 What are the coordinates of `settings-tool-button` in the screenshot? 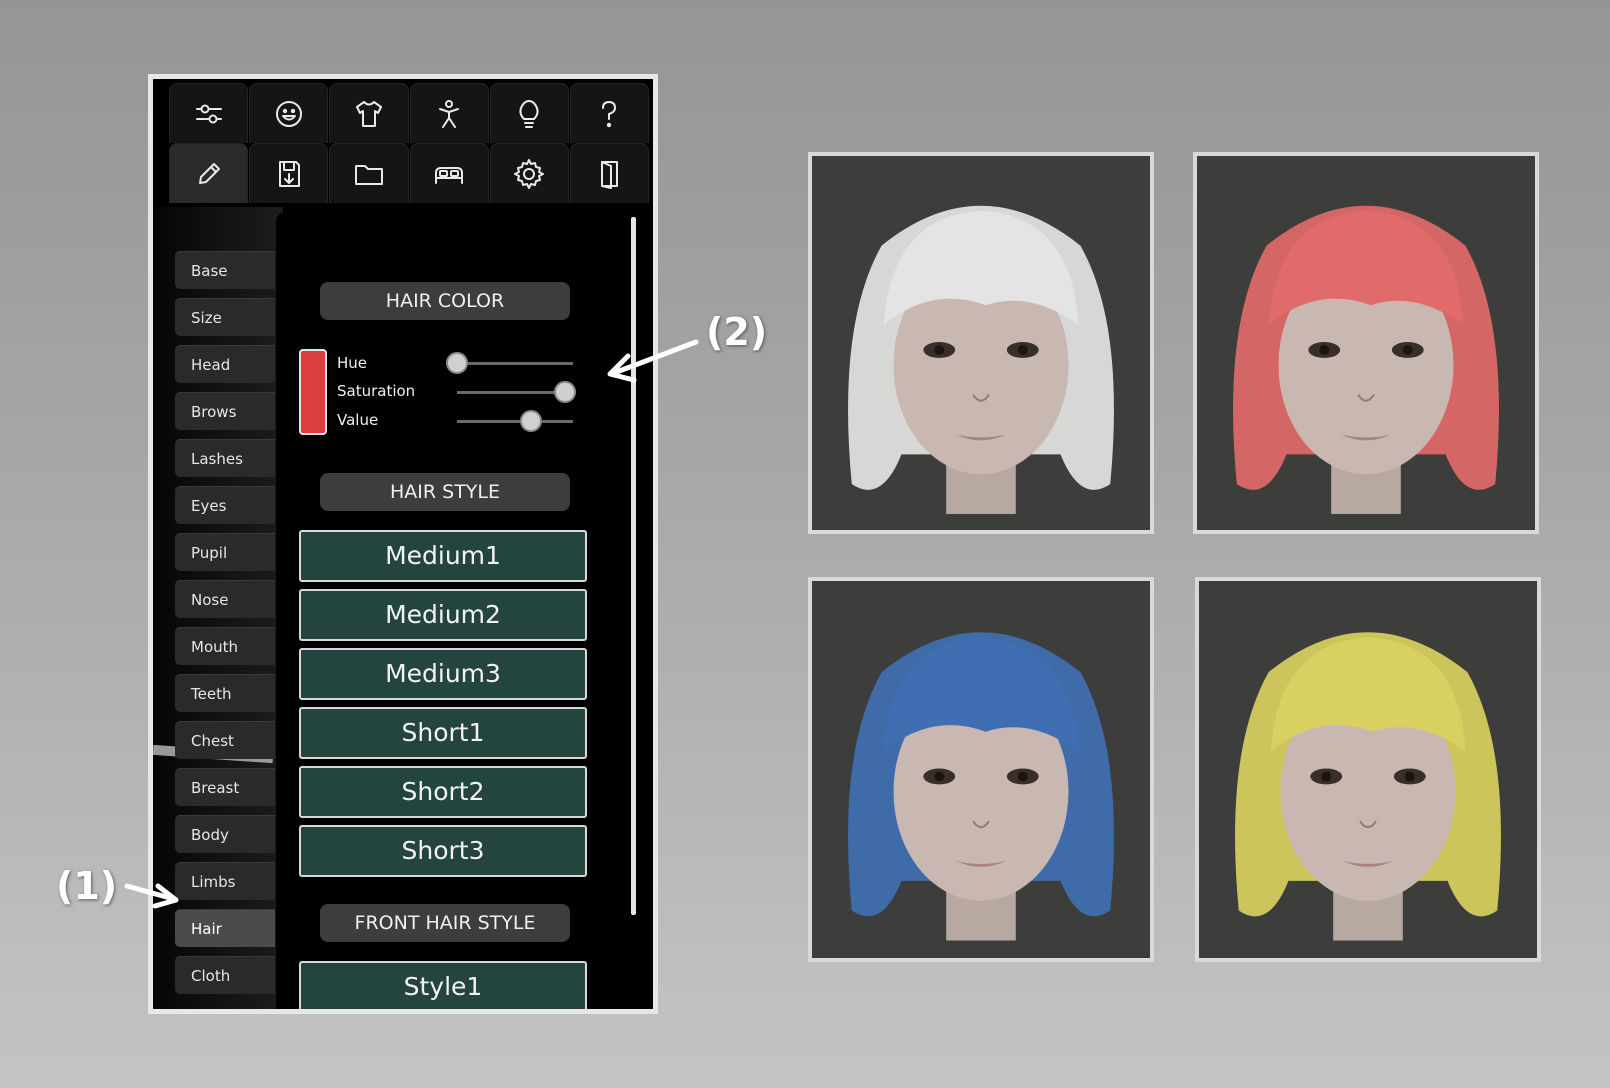 It's located at (529, 173).